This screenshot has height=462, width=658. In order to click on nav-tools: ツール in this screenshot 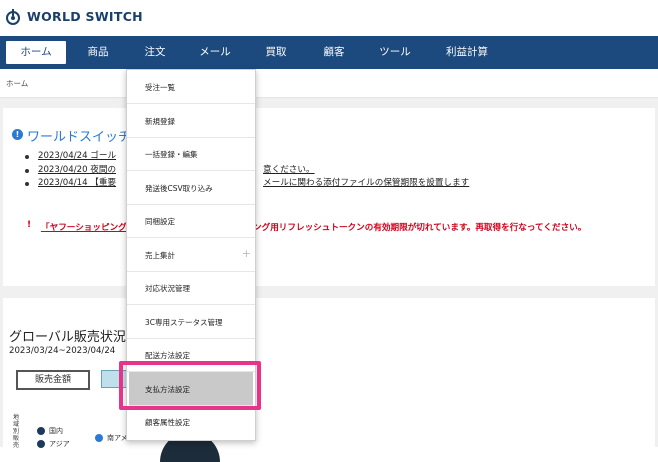, I will do `click(395, 52)`.